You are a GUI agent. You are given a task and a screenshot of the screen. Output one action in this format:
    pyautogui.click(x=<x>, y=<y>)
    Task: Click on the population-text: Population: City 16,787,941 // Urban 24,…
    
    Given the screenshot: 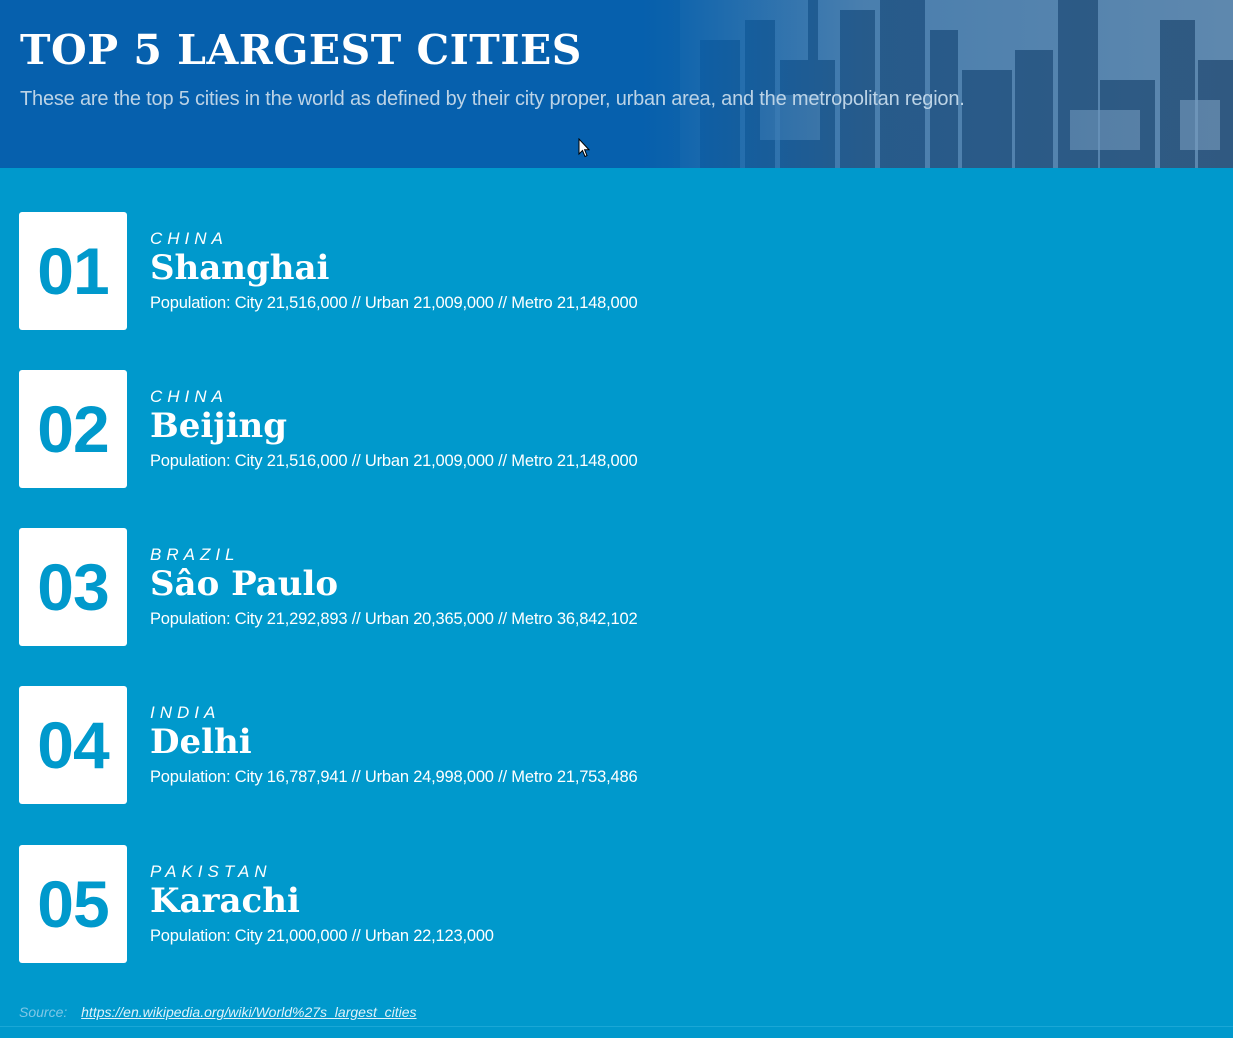 What is the action you would take?
    pyautogui.click(x=394, y=777)
    